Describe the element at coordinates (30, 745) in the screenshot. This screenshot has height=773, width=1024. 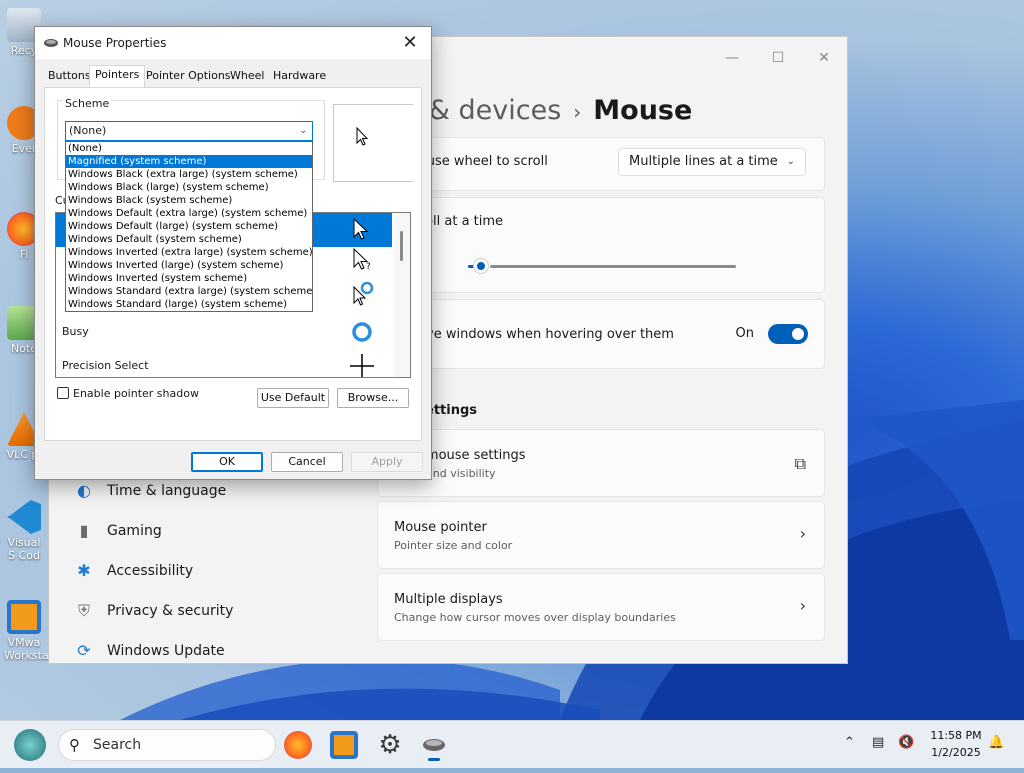
I see `start-button` at that location.